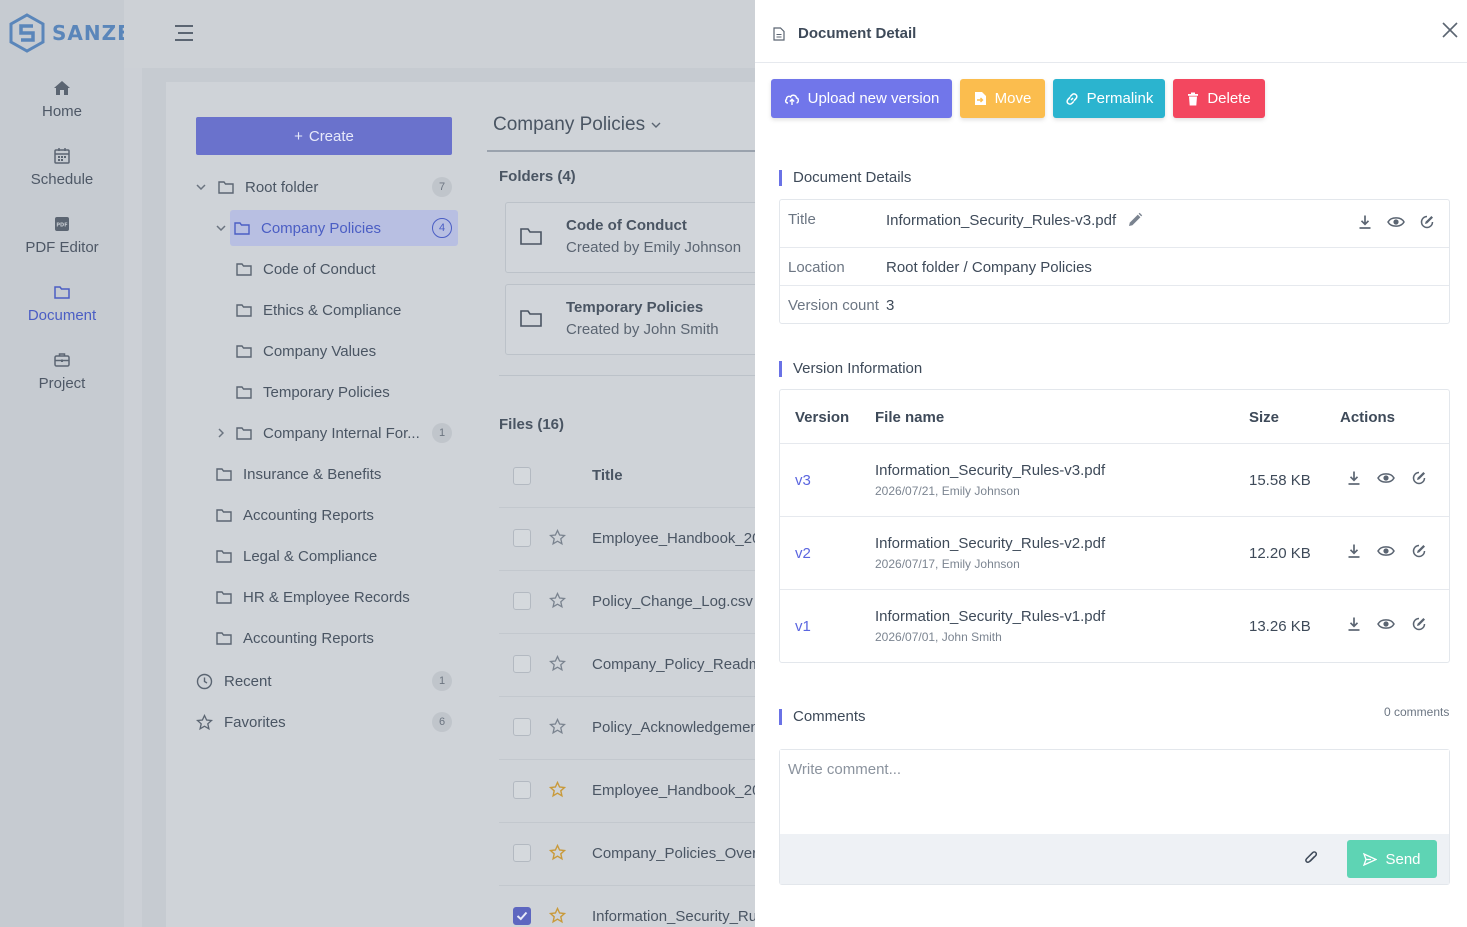 This screenshot has width=1467, height=927. What do you see at coordinates (1368, 417) in the screenshot?
I see `column-header-actions: Actions` at bounding box center [1368, 417].